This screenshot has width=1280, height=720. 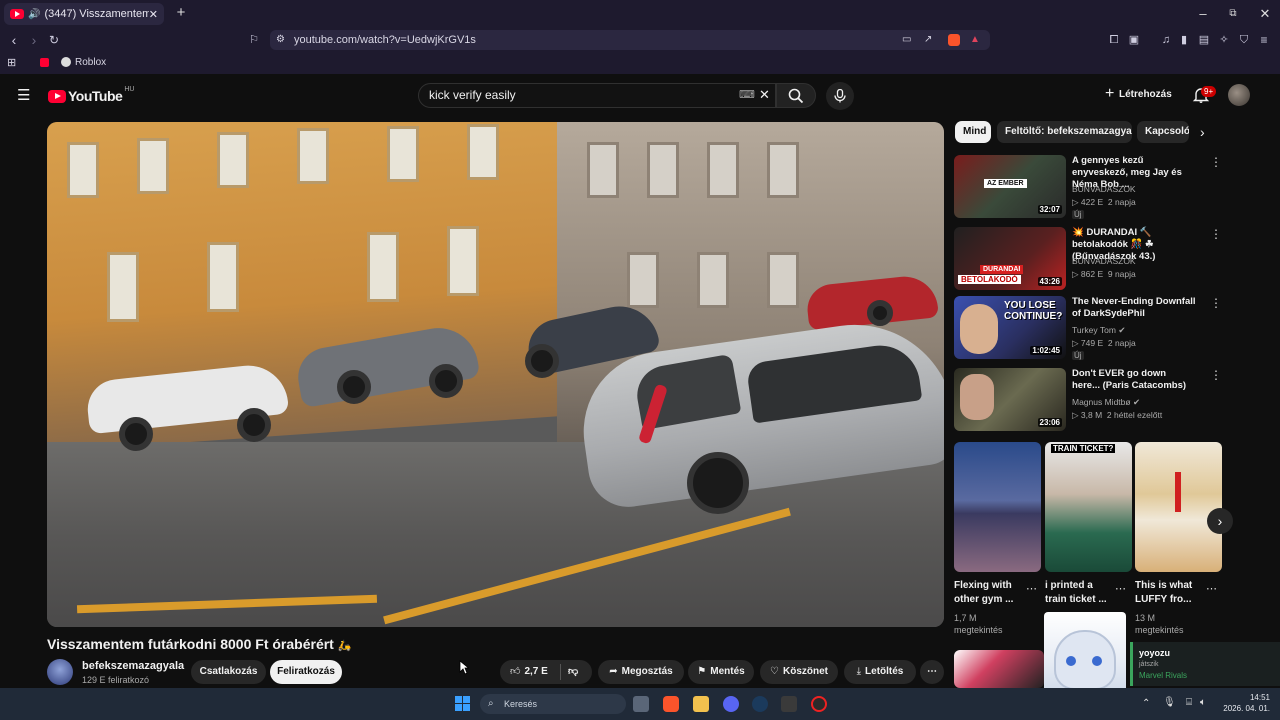 I want to click on brave-browser-icon, so click(x=671, y=704).